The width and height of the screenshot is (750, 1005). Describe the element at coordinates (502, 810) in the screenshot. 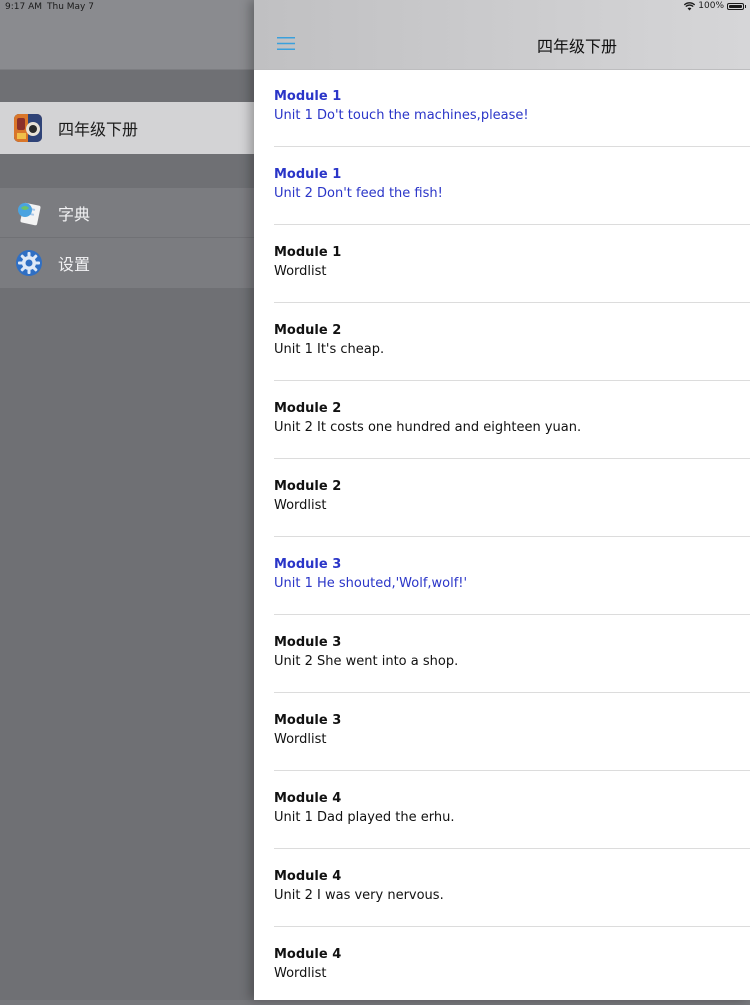

I see `list-item: Module 4 Unit 1 Dad played the erhu.` at that location.